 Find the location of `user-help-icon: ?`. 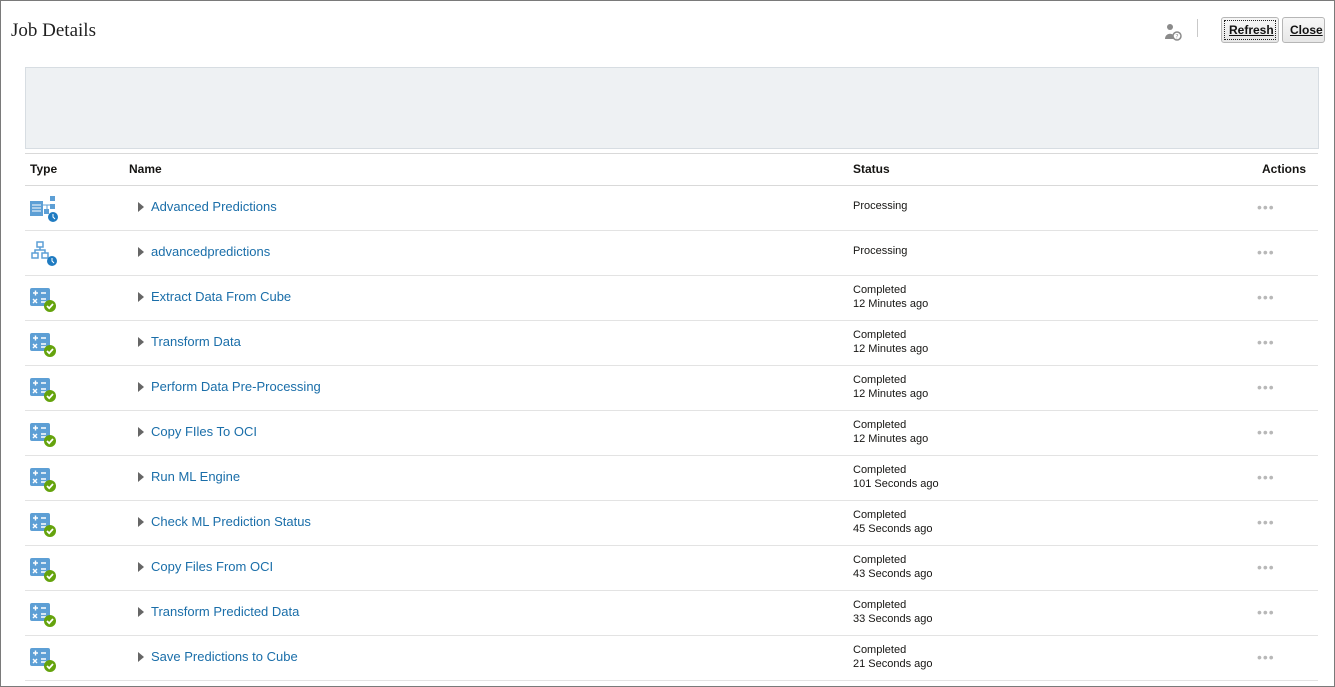

user-help-icon: ? is located at coordinates (1173, 32).